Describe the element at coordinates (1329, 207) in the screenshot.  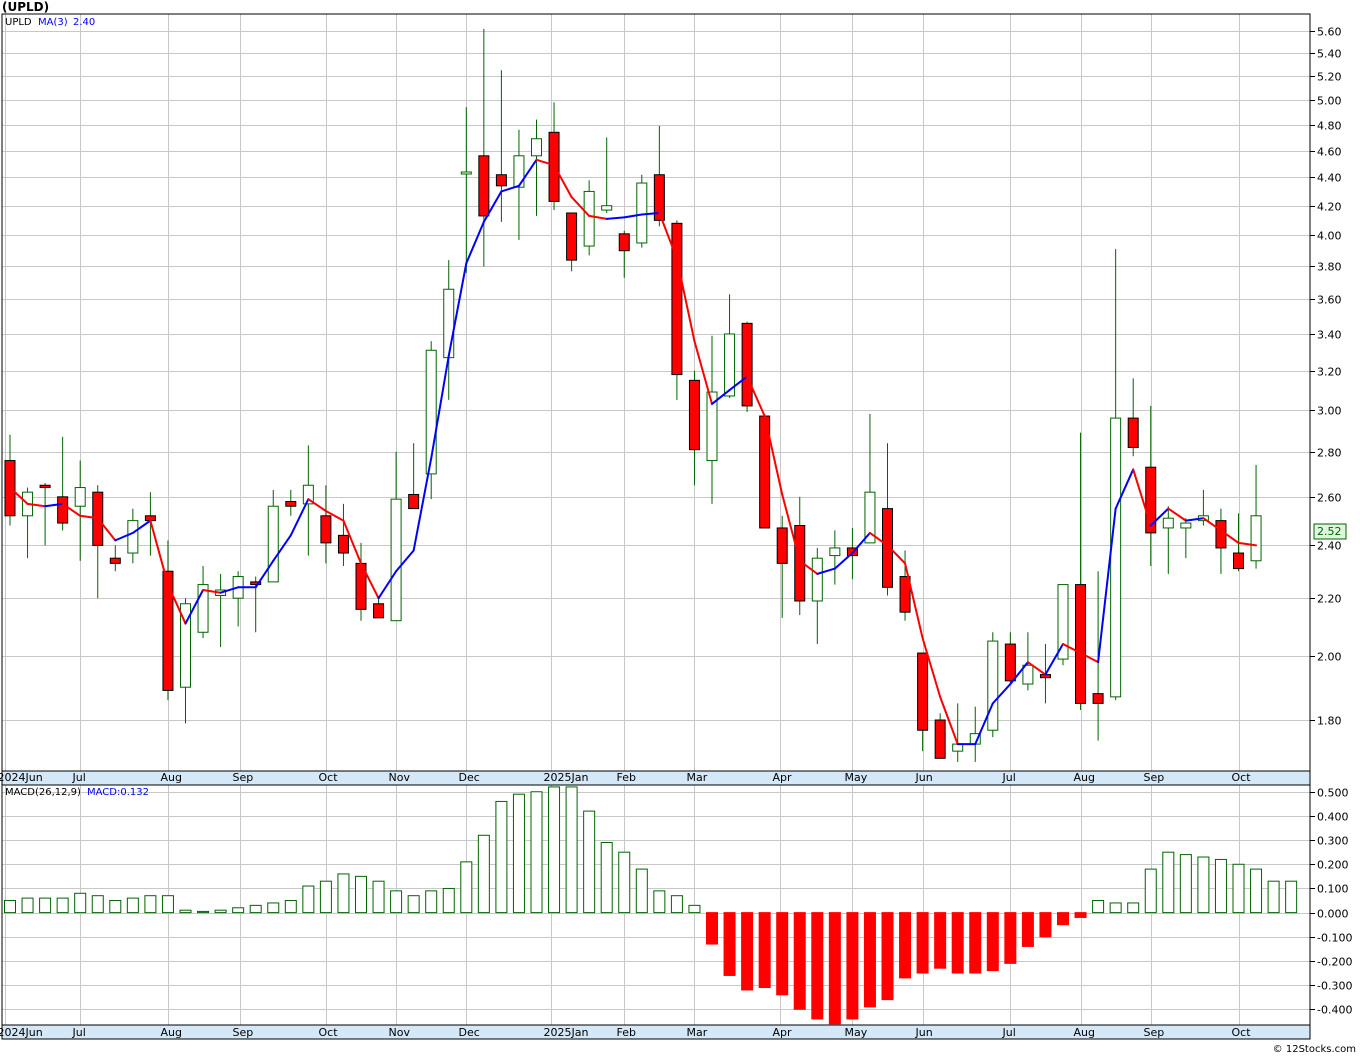
I see `price-y-tick-label: 4.20` at that location.